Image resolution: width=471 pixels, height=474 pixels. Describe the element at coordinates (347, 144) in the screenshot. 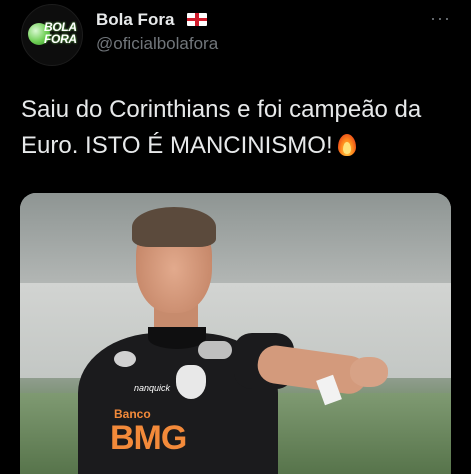

I see `fire-emoji-icon` at that location.